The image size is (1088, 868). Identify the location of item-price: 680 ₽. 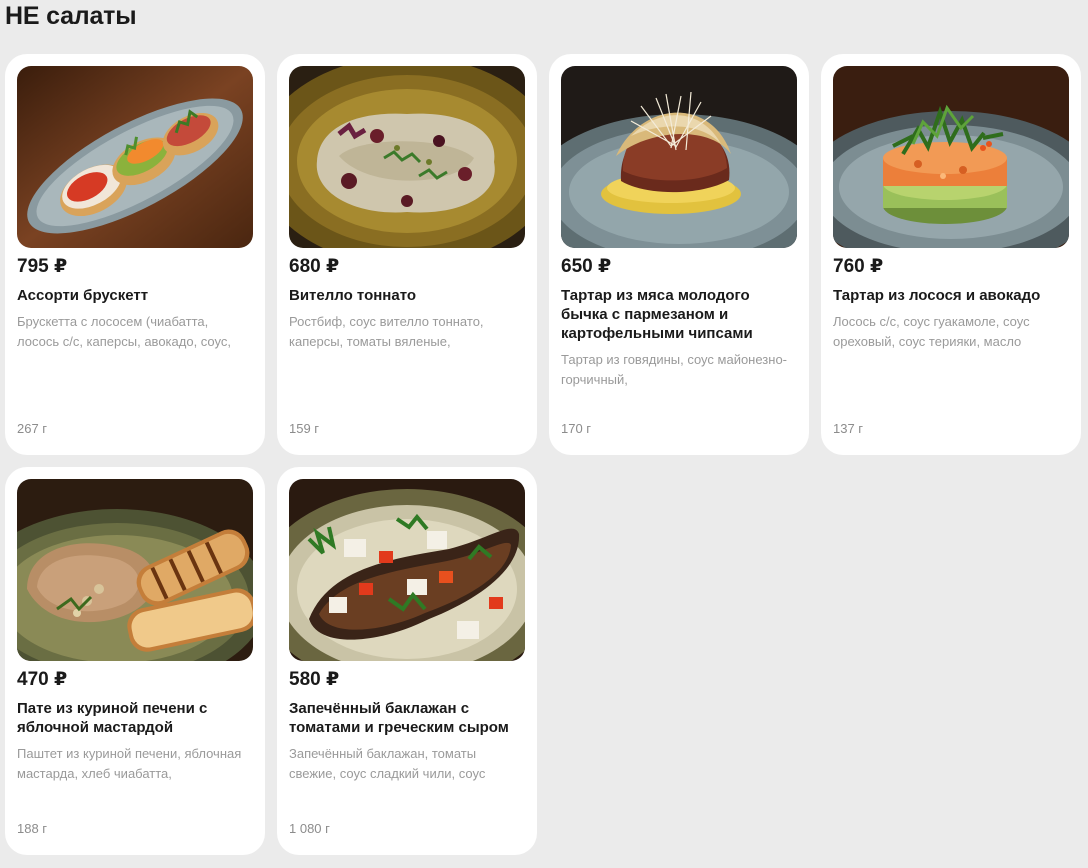
(314, 266).